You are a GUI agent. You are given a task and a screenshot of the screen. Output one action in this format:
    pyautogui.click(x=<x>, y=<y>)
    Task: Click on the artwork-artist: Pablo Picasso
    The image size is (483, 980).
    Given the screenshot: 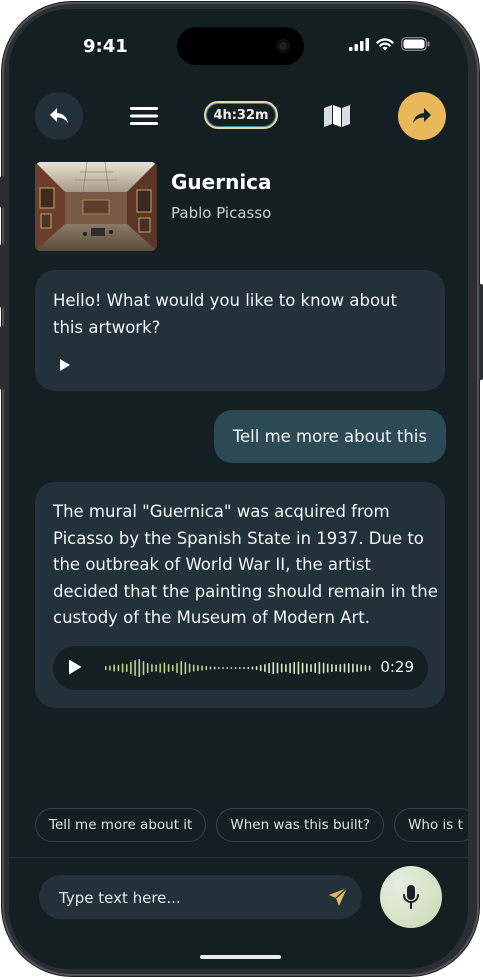 What is the action you would take?
    pyautogui.click(x=221, y=213)
    